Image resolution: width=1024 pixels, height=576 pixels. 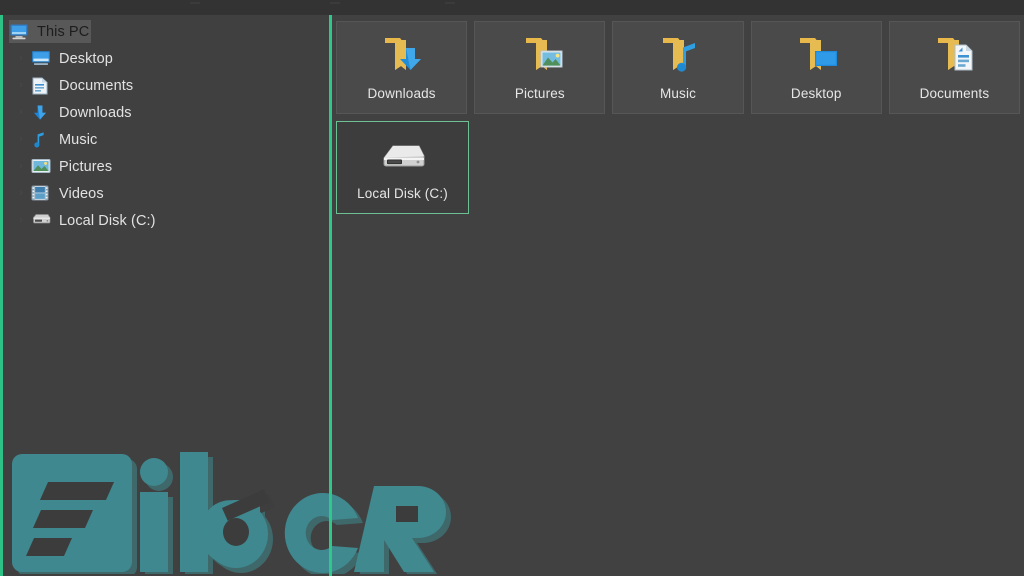 I want to click on folder-downloads-icon, so click(x=402, y=57).